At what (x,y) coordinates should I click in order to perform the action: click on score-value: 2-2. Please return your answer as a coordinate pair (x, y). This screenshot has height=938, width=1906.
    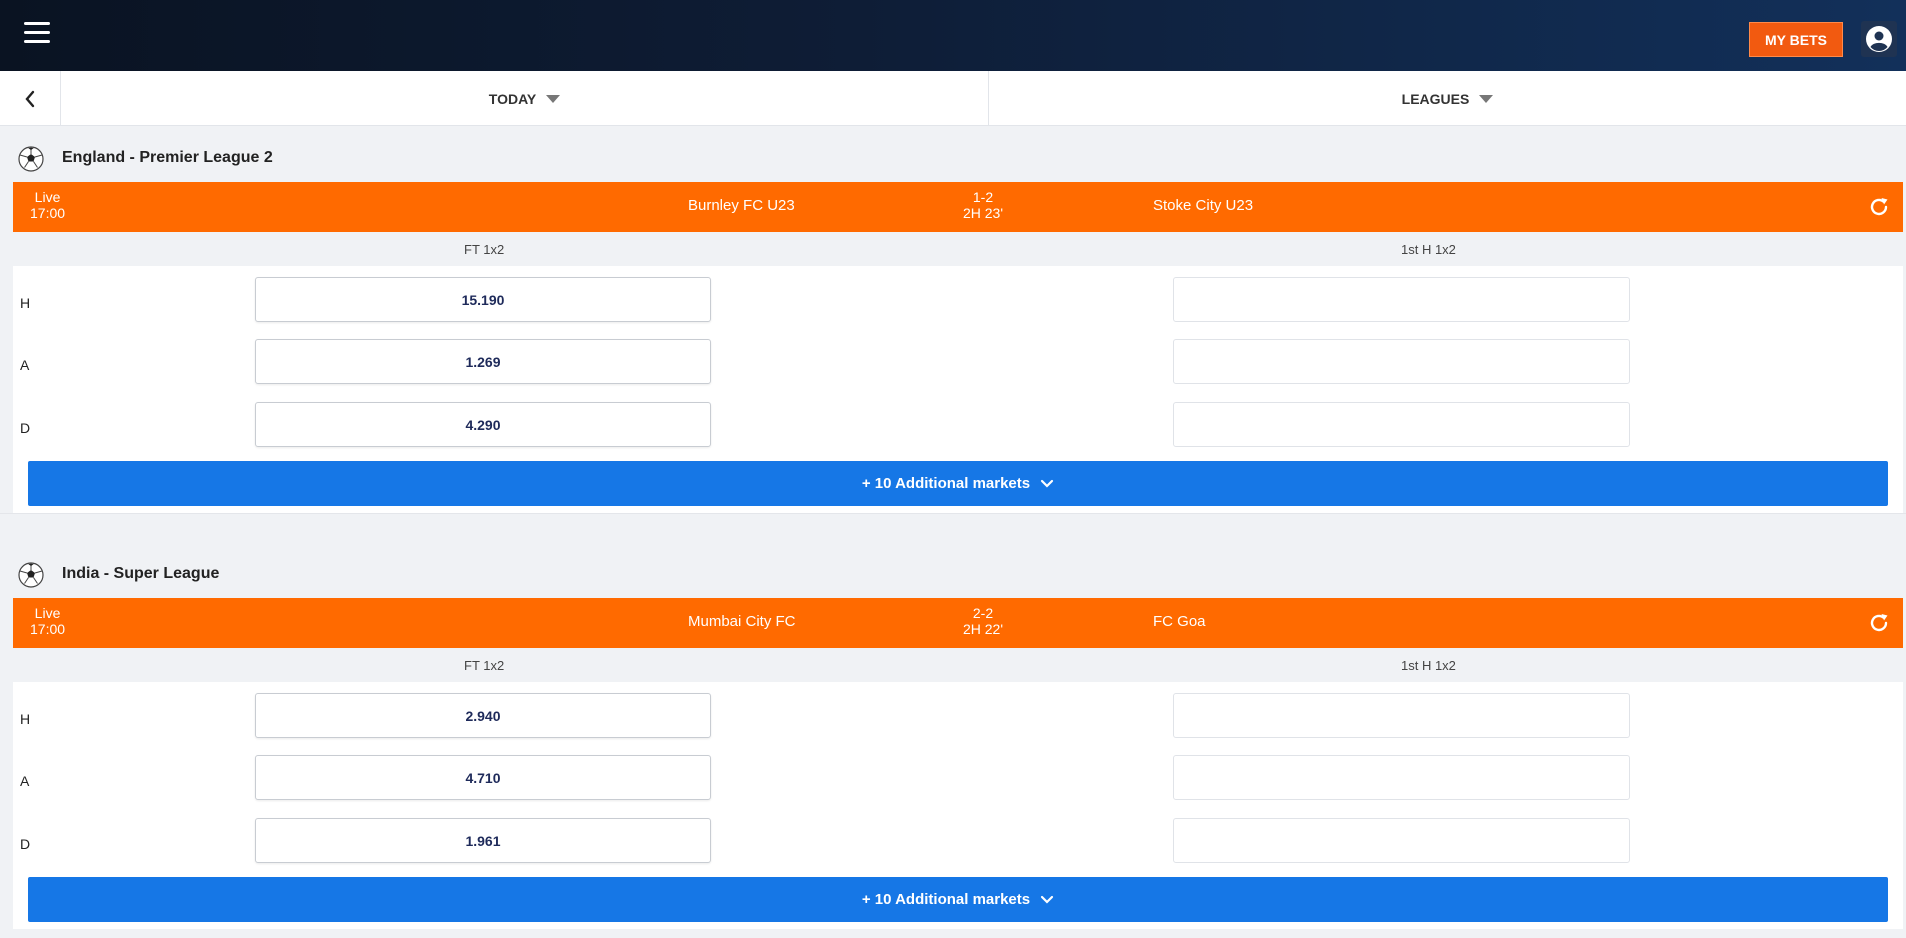
    Looking at the image, I should click on (983, 613).